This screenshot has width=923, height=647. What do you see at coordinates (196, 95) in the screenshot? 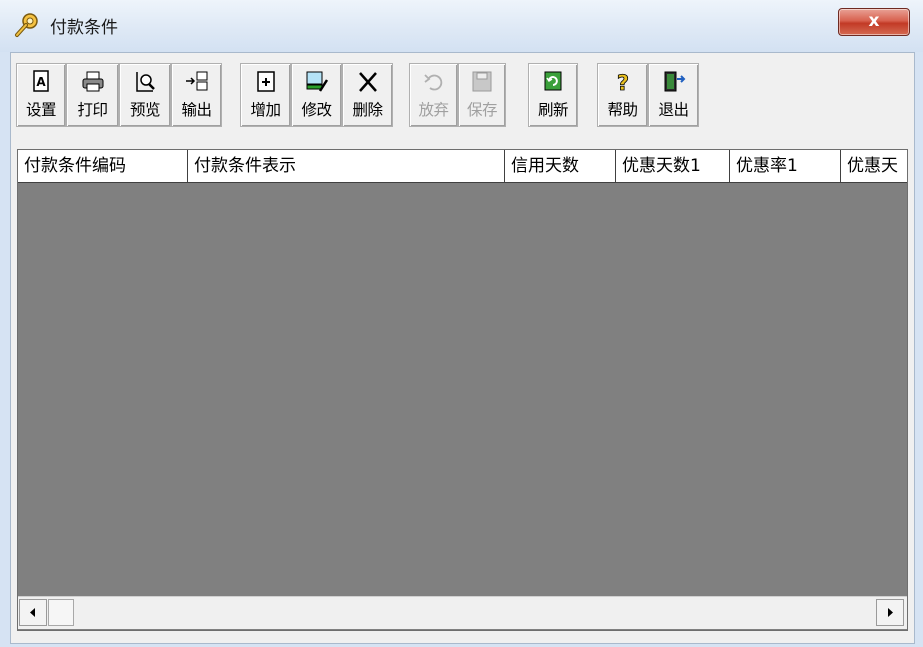
I see `export-button: 输出` at bounding box center [196, 95].